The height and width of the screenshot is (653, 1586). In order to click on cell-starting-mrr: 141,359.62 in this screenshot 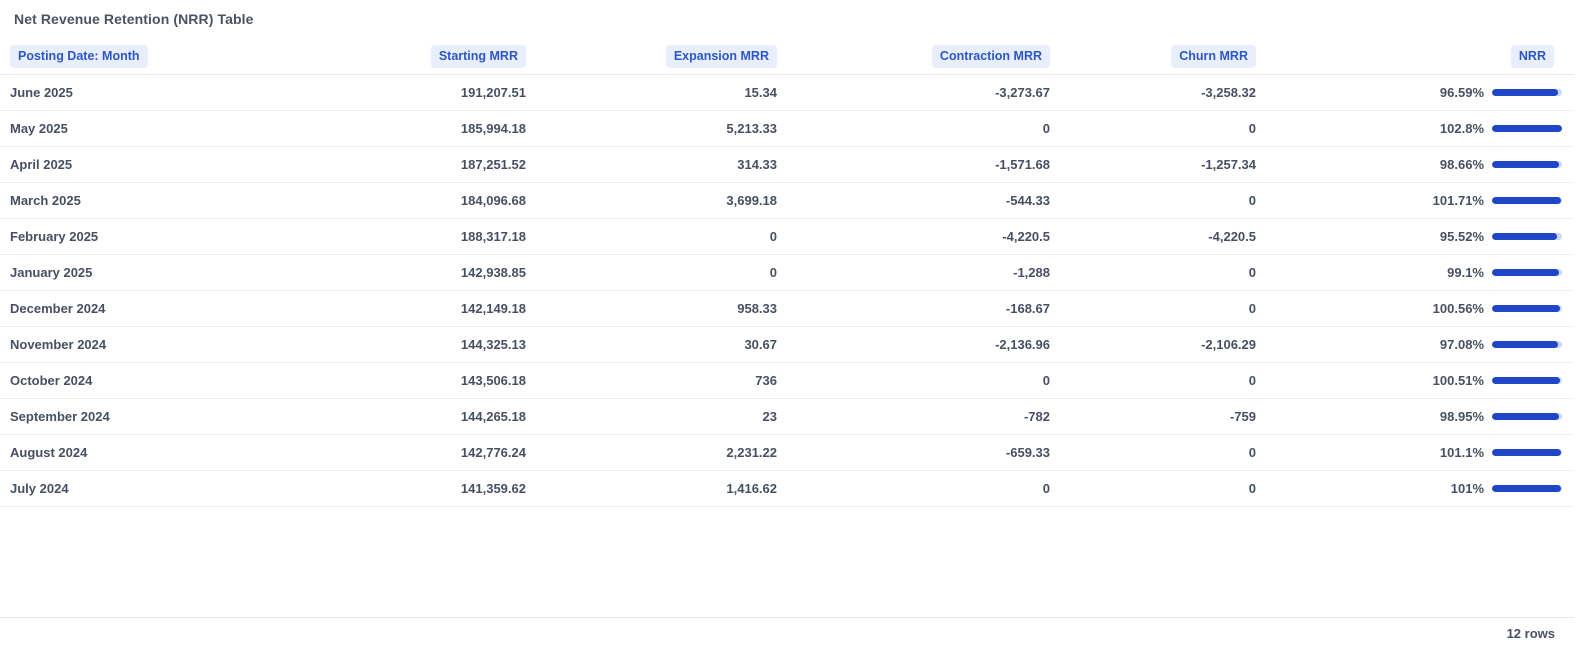, I will do `click(493, 488)`.